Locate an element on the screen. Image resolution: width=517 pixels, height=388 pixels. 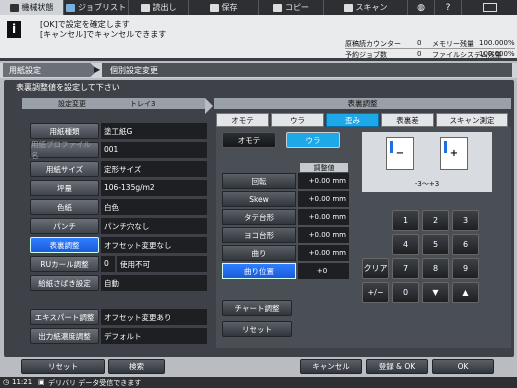
bend-position-value: +0 is located at coordinates (323, 271).